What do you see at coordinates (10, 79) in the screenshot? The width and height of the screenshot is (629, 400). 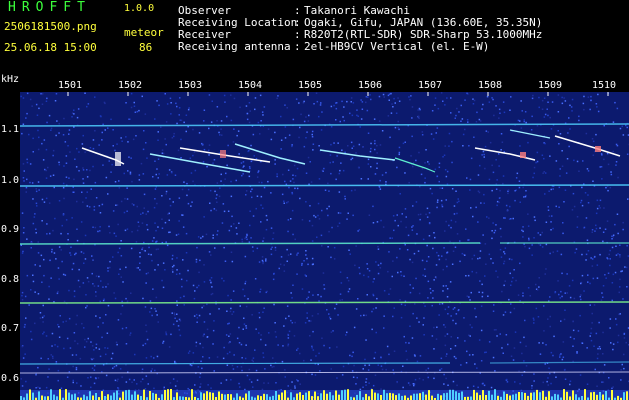 I see `axis-unit-label: kHz` at bounding box center [10, 79].